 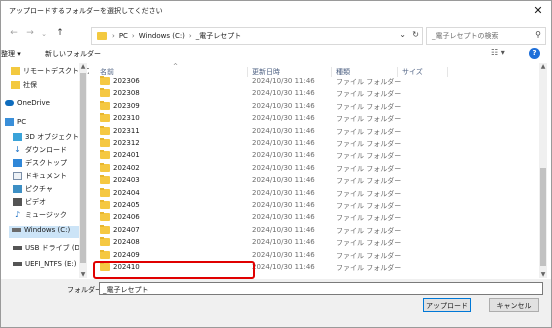 I want to click on file-name: 202403, so click(x=126, y=180).